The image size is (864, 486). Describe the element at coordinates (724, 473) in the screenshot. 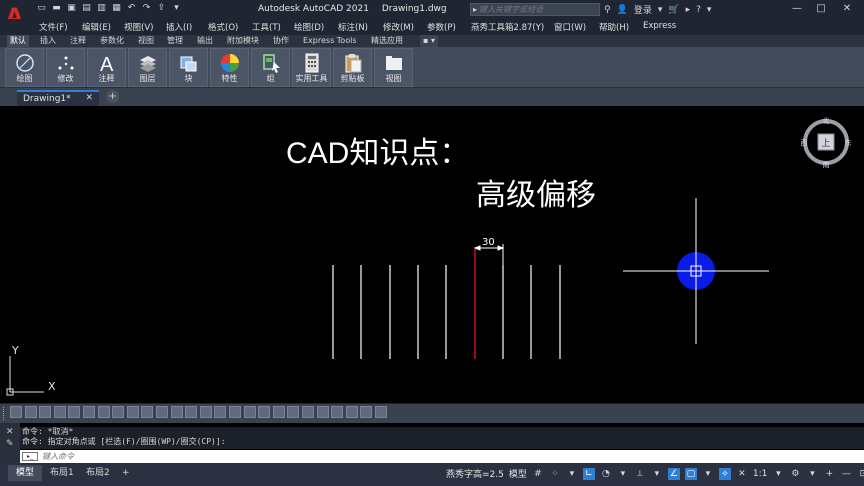

I see `annotation-visibility-icon: ⟡` at that location.